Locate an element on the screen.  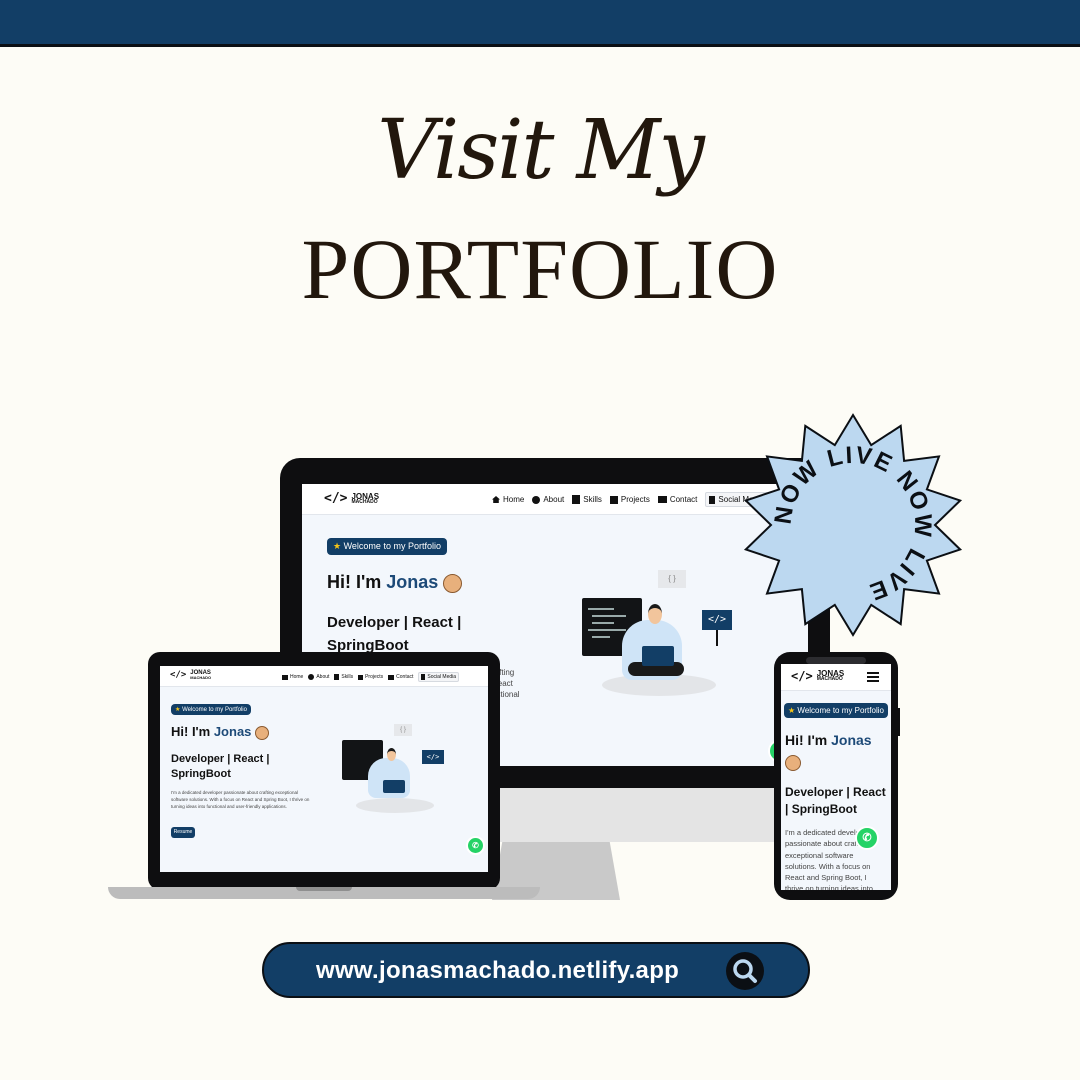
top-banner-bar is located at coordinates (540, 23).